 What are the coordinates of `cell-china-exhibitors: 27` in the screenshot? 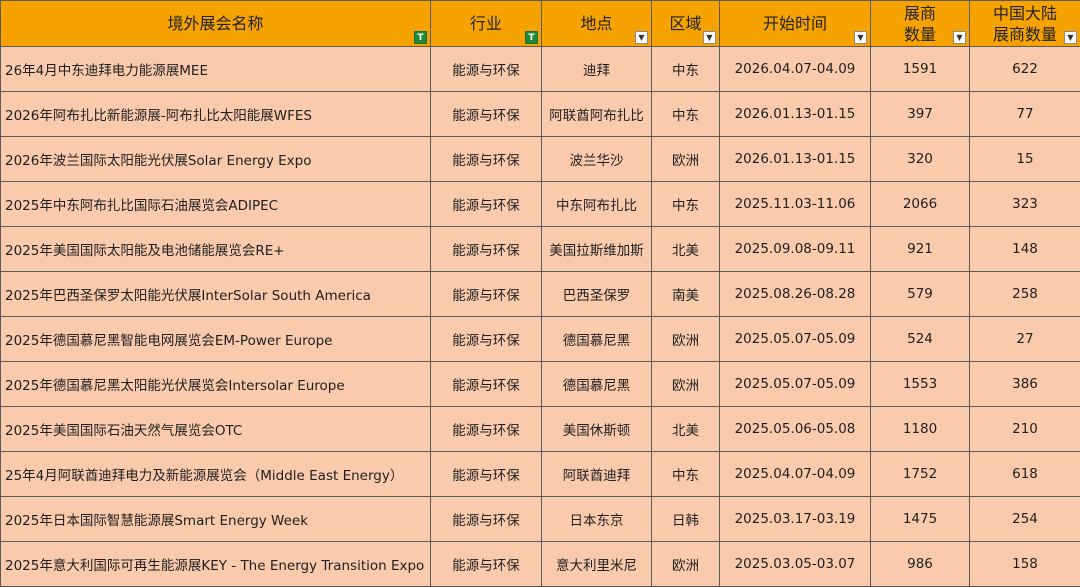 It's located at (1025, 339).